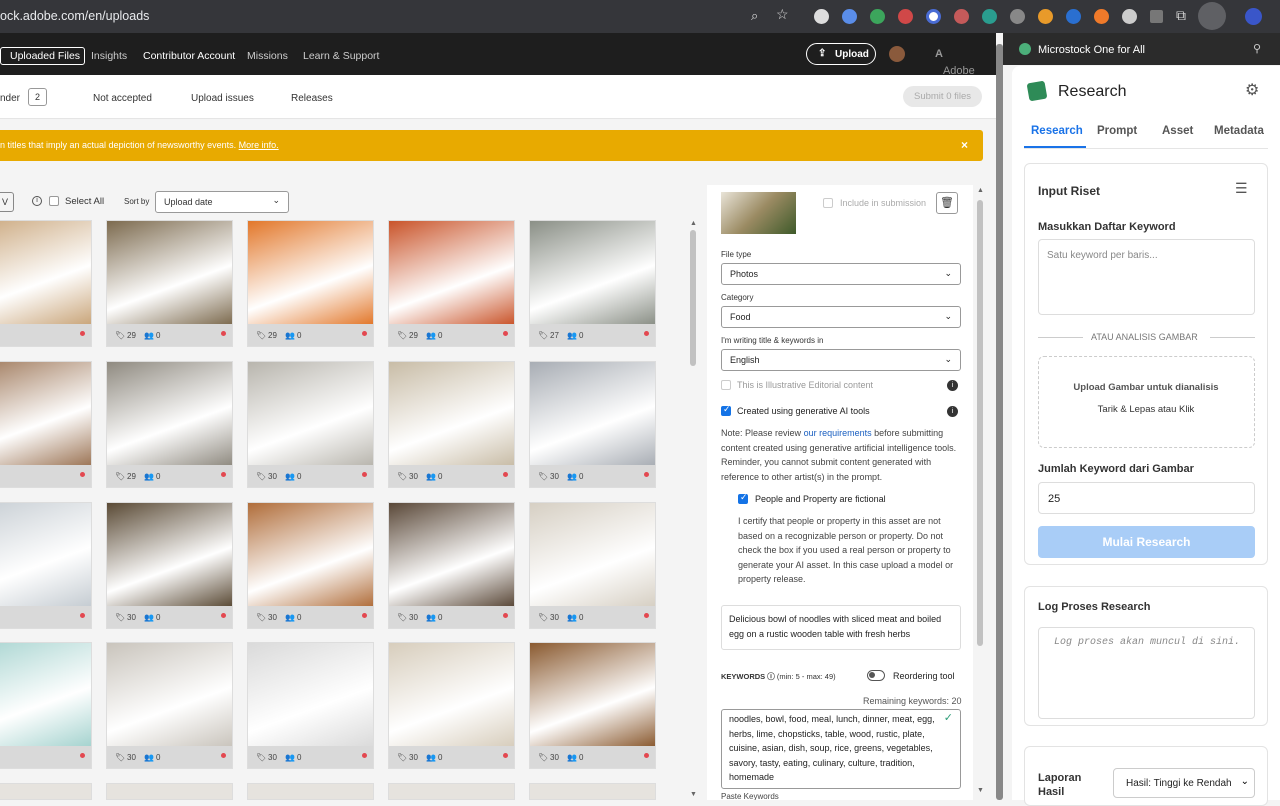 This screenshot has height=806, width=1280. I want to click on bookmark-star-icon: ☆, so click(782, 14).